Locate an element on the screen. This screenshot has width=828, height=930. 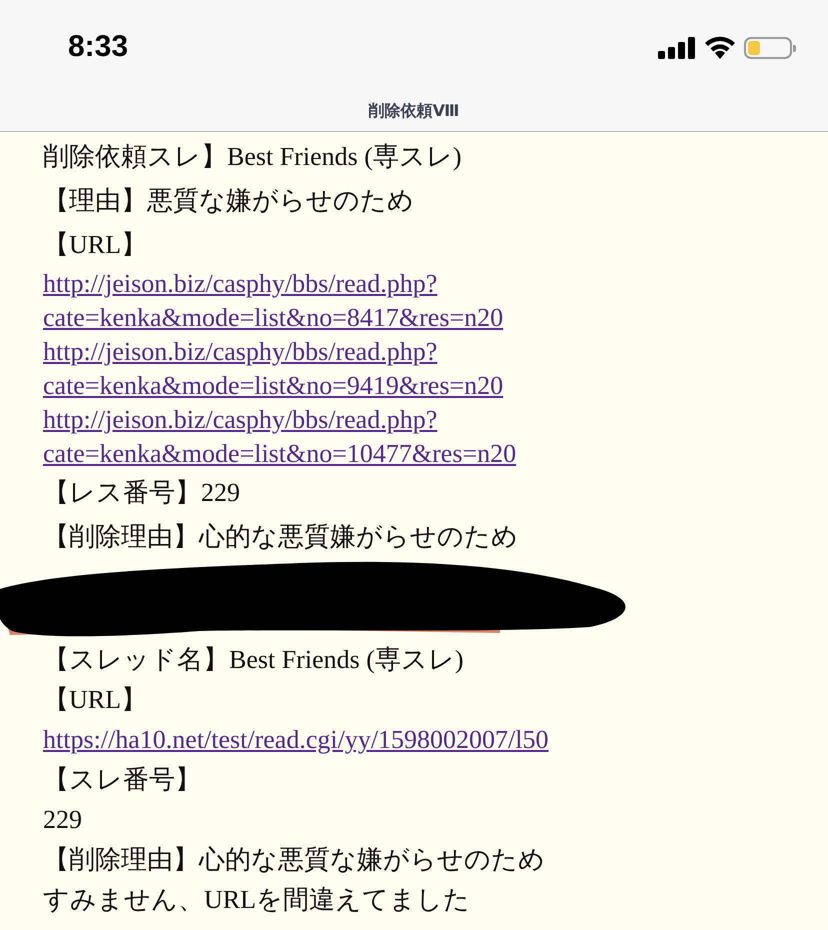
text-line: すみません、URLを間違えてました is located at coordinates (257, 900).